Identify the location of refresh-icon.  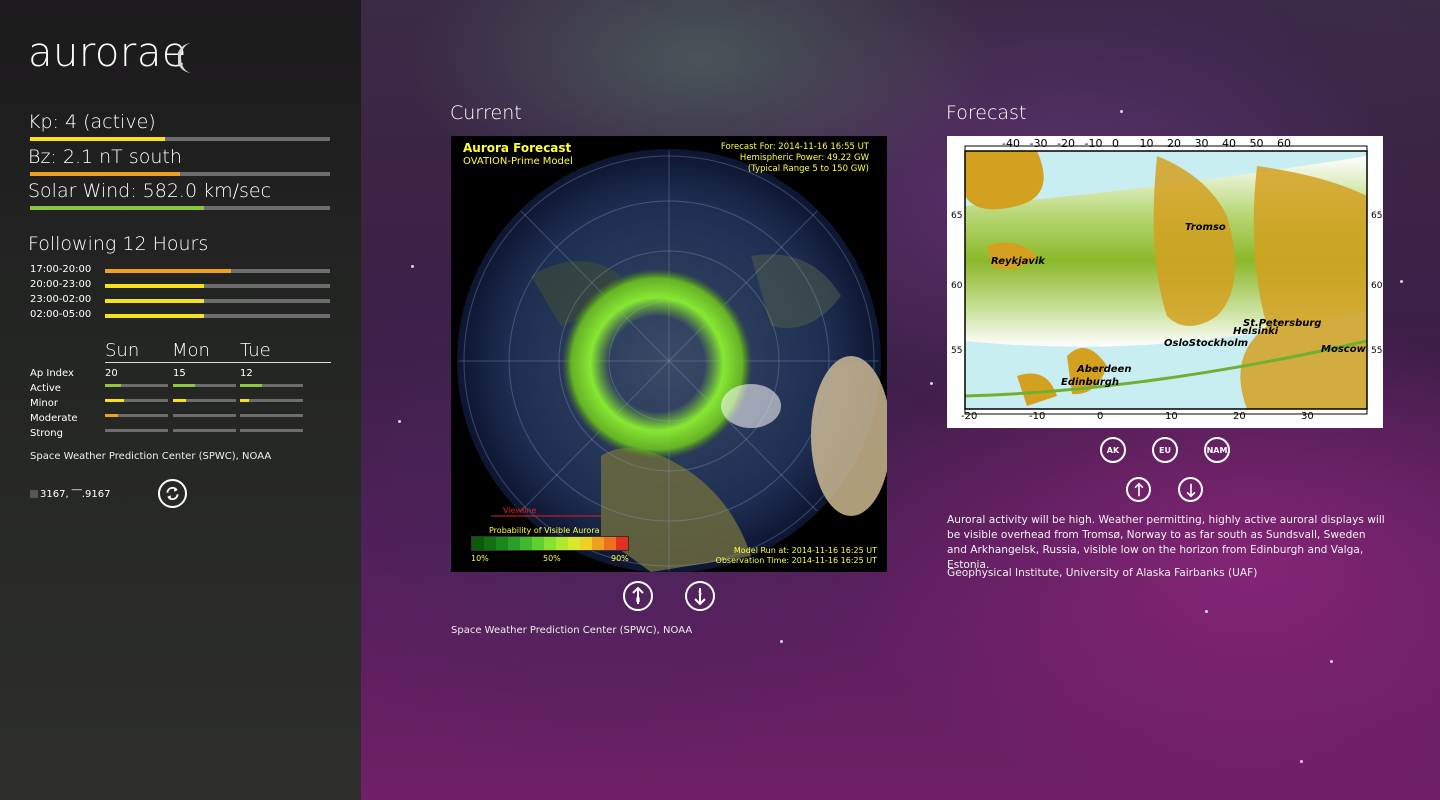
(172, 493).